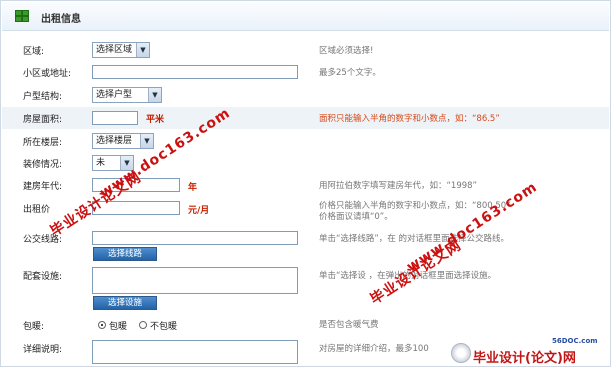 The image size is (611, 367). I want to click on site-logo: 56DOC.com 毕业设计(论文)网, so click(524, 351).